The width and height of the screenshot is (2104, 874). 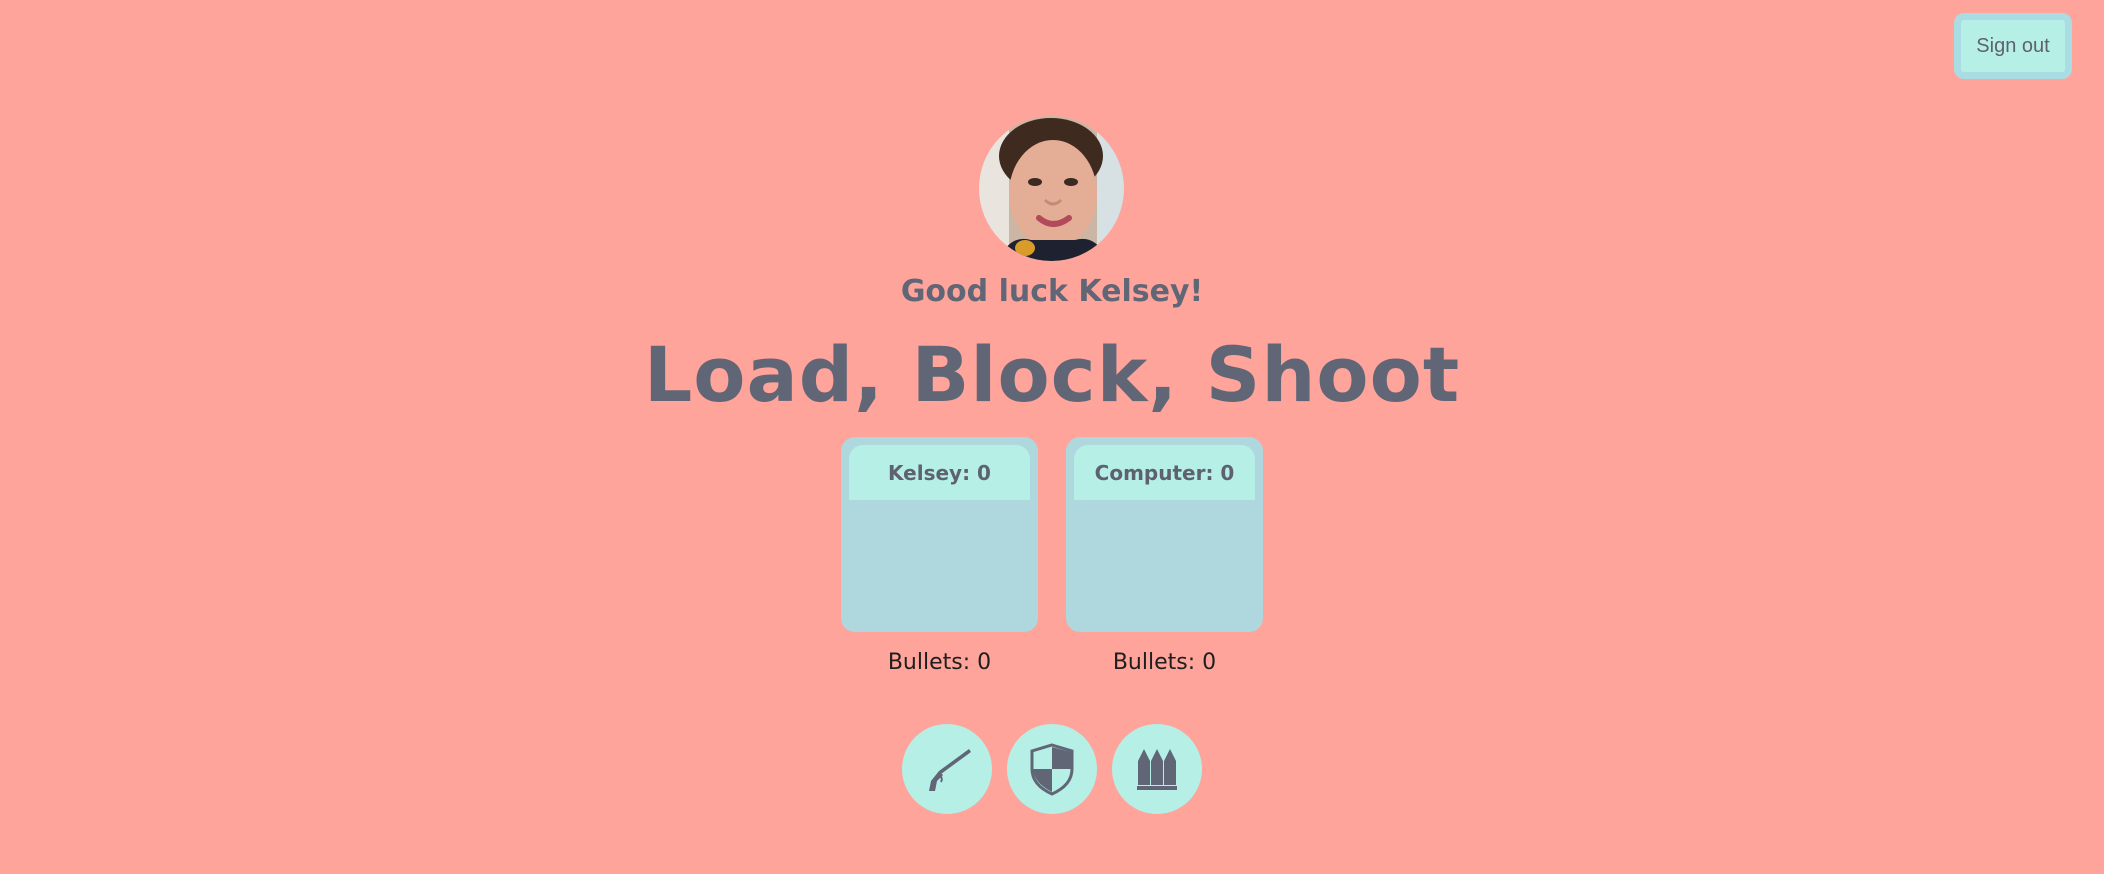 I want to click on load-button, so click(x=1157, y=769).